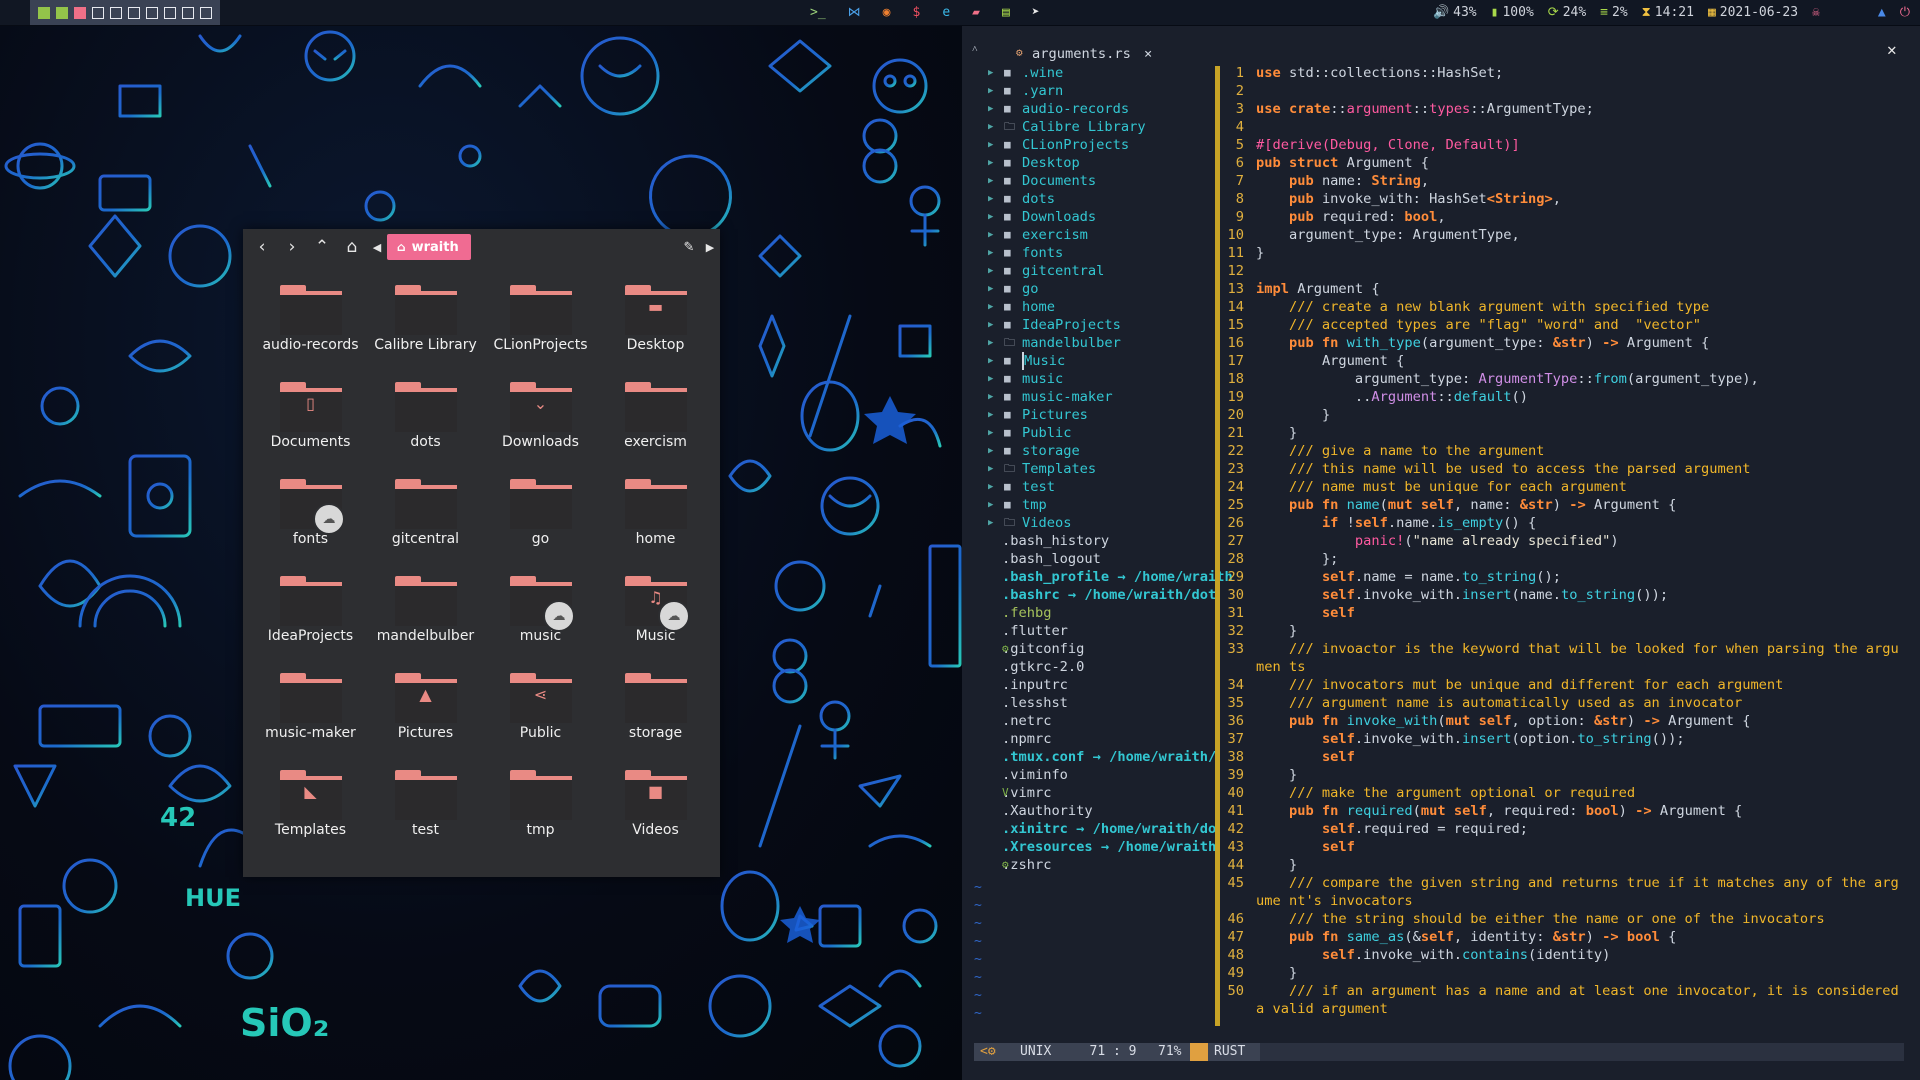 The height and width of the screenshot is (1080, 1920). What do you see at coordinates (655, 697) in the screenshot?
I see `folder-icon` at bounding box center [655, 697].